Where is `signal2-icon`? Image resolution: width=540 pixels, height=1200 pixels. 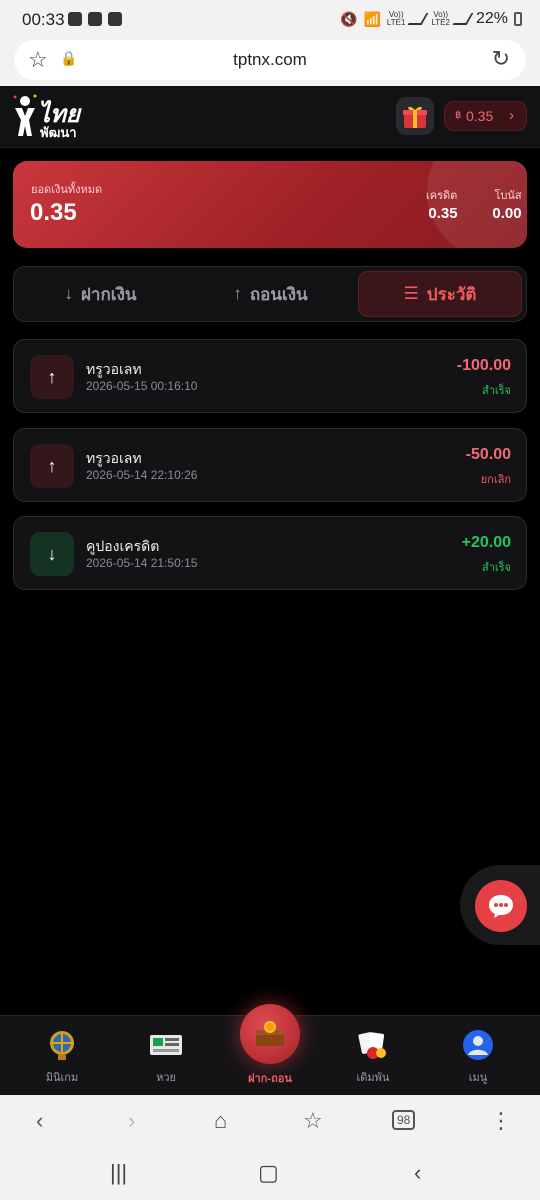
signal2-icon is located at coordinates (463, 19).